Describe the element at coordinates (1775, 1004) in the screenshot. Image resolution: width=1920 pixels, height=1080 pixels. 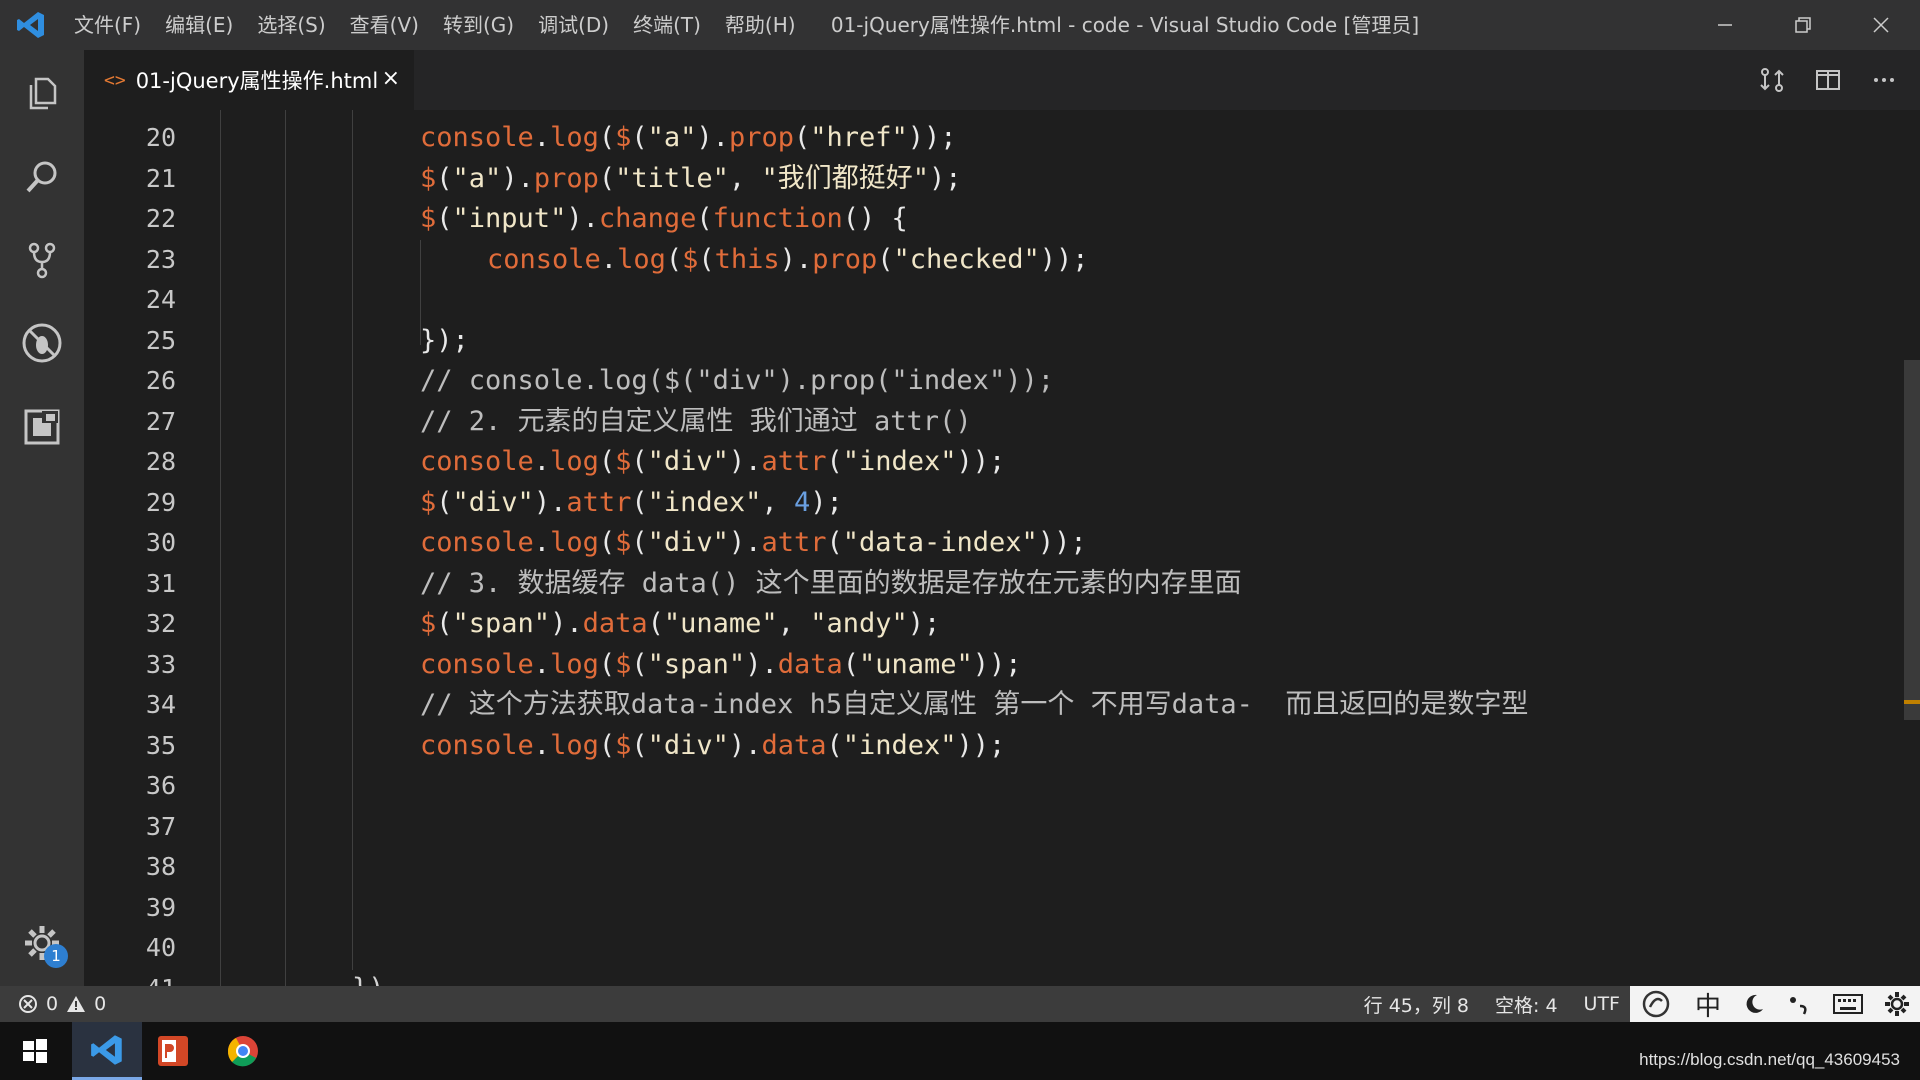
I see `ime-toolbar: 中` at that location.